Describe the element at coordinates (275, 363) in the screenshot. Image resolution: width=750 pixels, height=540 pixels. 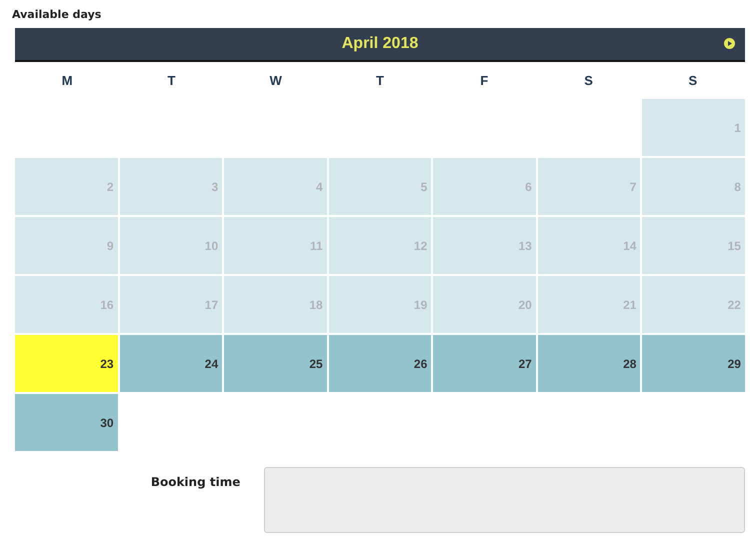
I see `day-cell: 25` at that location.